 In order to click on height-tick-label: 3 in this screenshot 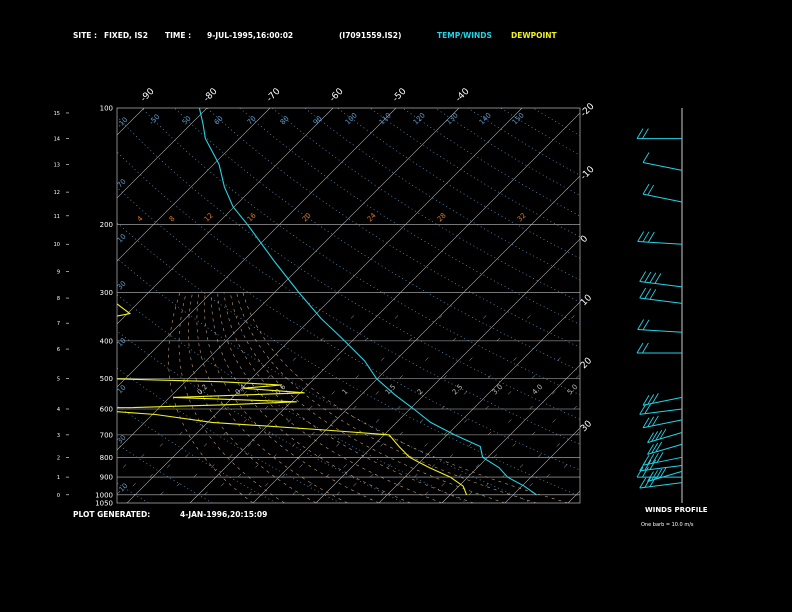, I will do `click(58, 436)`.